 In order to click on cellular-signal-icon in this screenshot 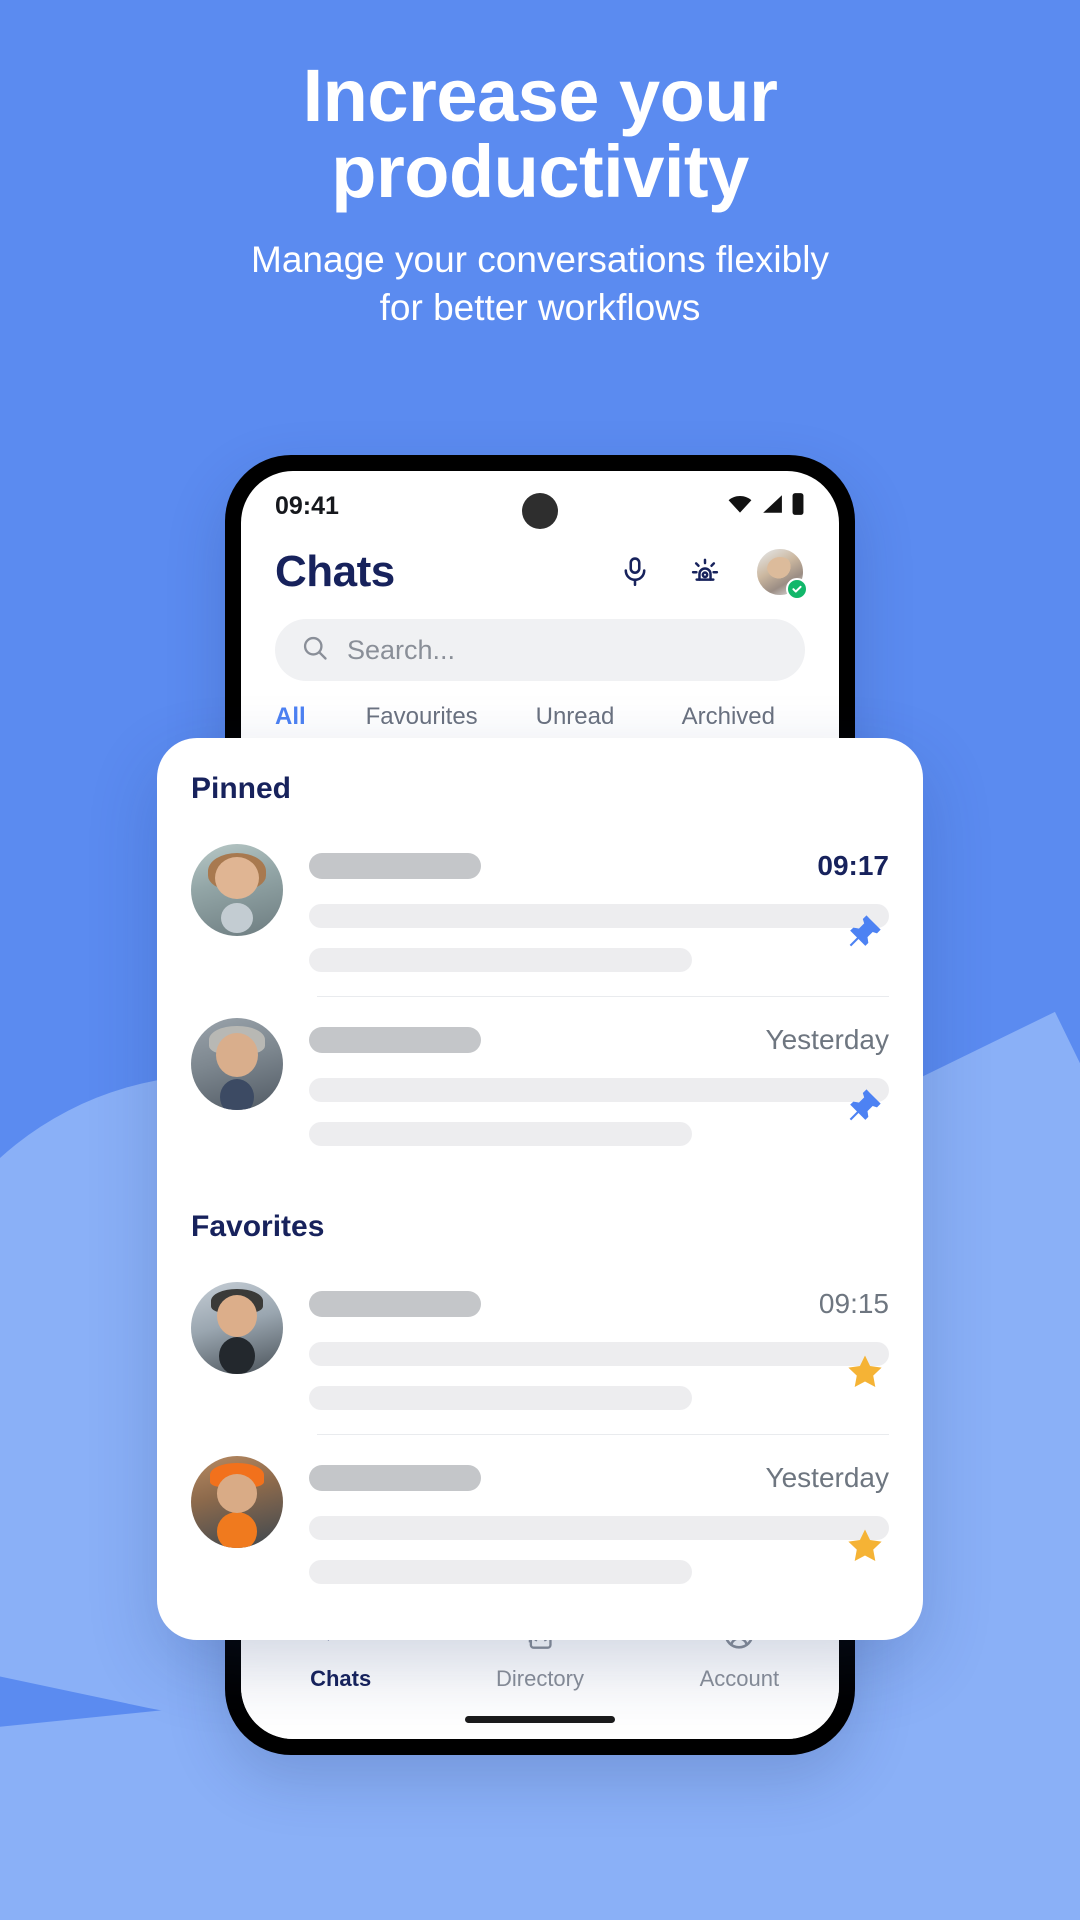, I will do `click(772, 506)`.